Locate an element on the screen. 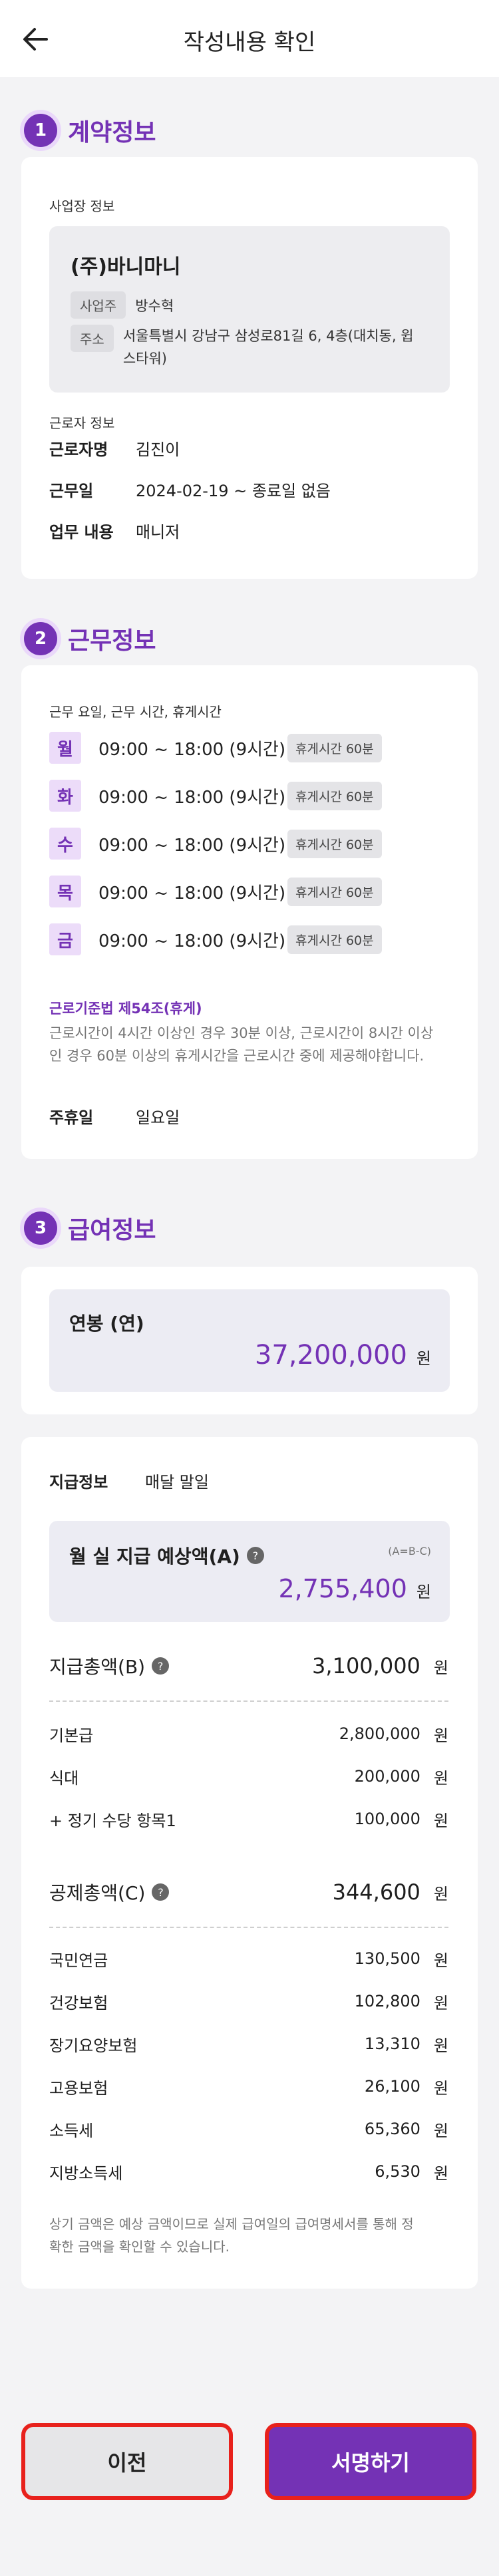  business-info-label: 사업장 정보 is located at coordinates (82, 206).